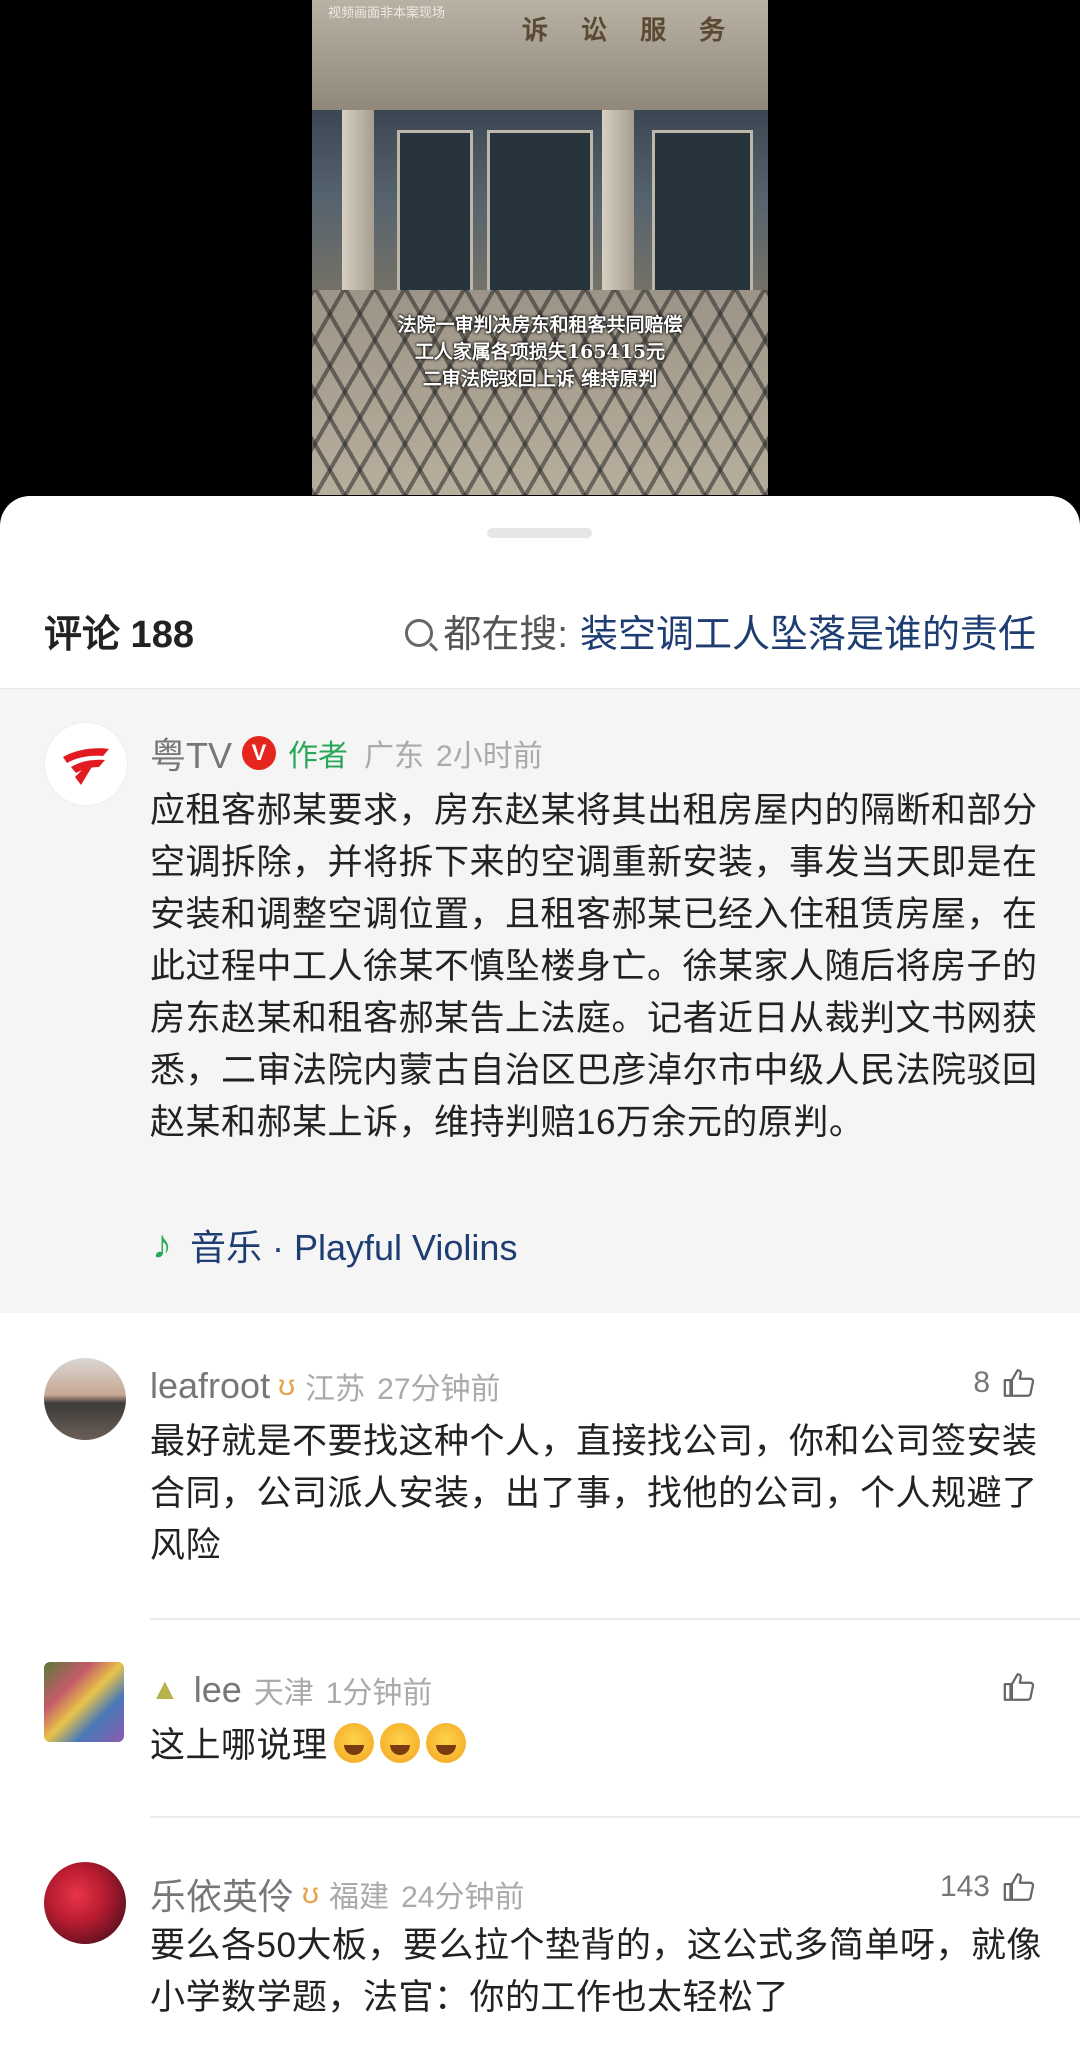 This screenshot has width=1080, height=2060. What do you see at coordinates (540, 325) in the screenshot?
I see `caption-line: 法院一审判决房东和租客共同赔偿` at bounding box center [540, 325].